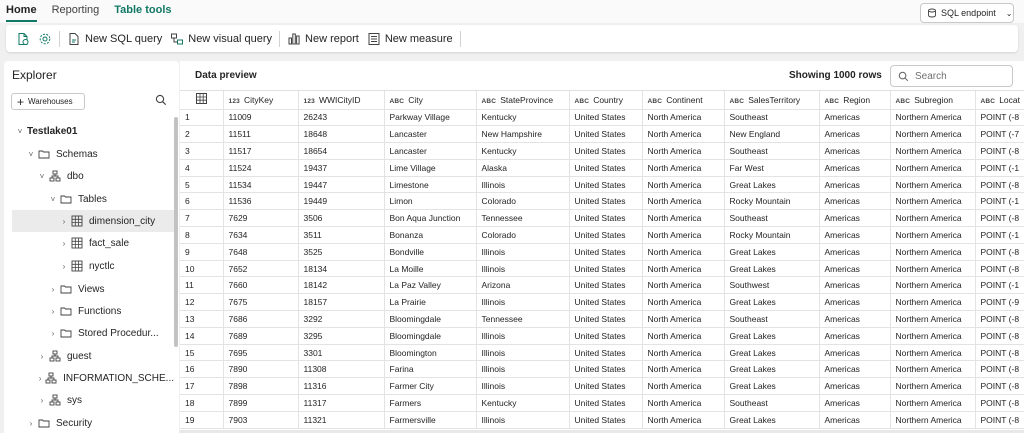 This screenshot has width=1024, height=433. Describe the element at coordinates (261, 420) in the screenshot. I see `table-cell: 7903` at that location.